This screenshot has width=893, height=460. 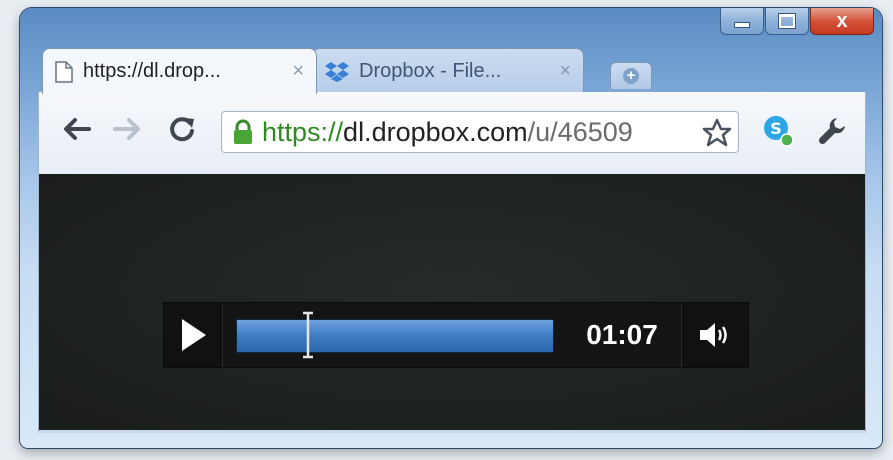 I want to click on url-host: dl.dropbox.com, so click(x=435, y=131).